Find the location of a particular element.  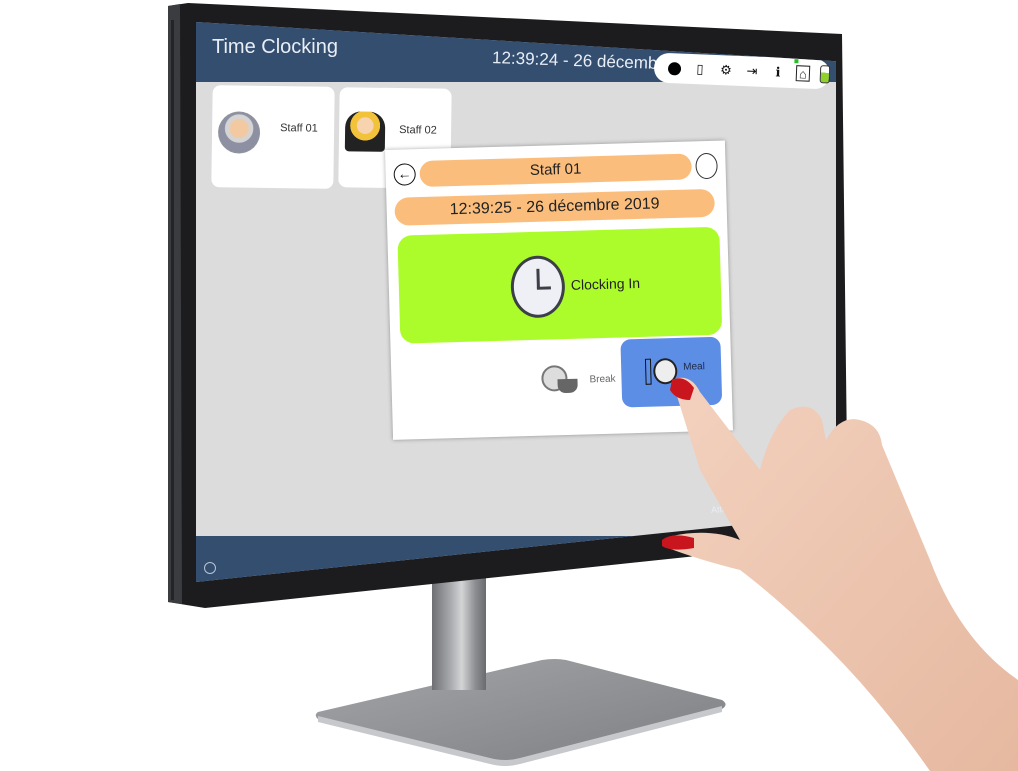

fork-icon is located at coordinates (648, 371).